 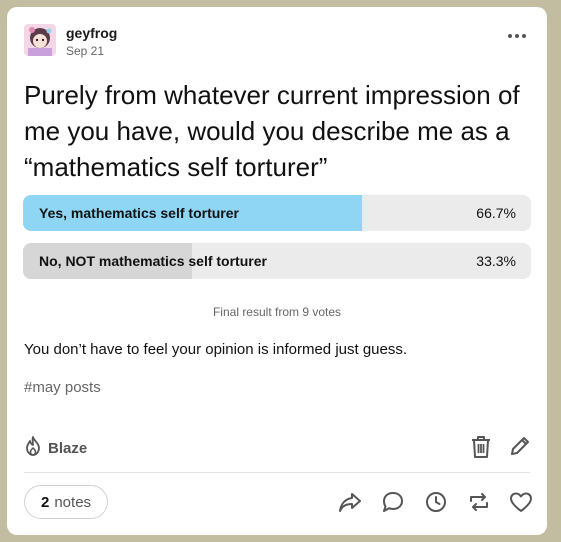 I want to click on poll-option-label: No, NOT mathematics self torturer, so click(x=153, y=261).